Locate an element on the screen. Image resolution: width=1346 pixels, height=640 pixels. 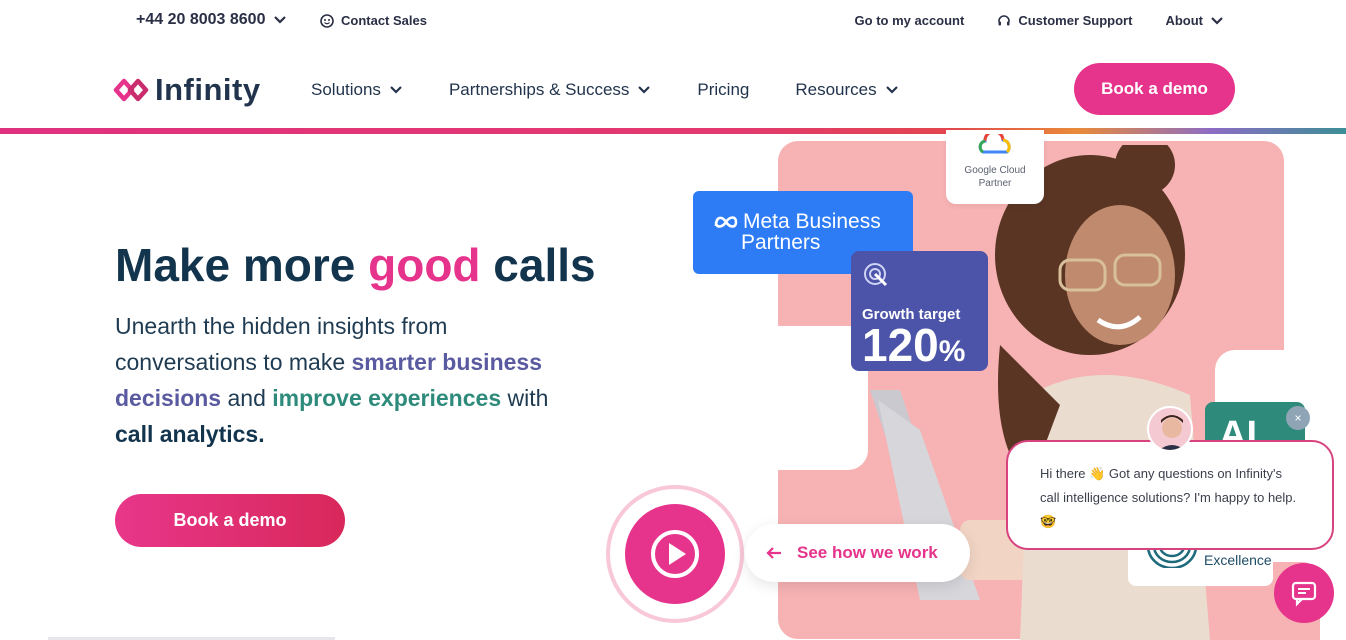
google-line2: Partner is located at coordinates (995, 183).